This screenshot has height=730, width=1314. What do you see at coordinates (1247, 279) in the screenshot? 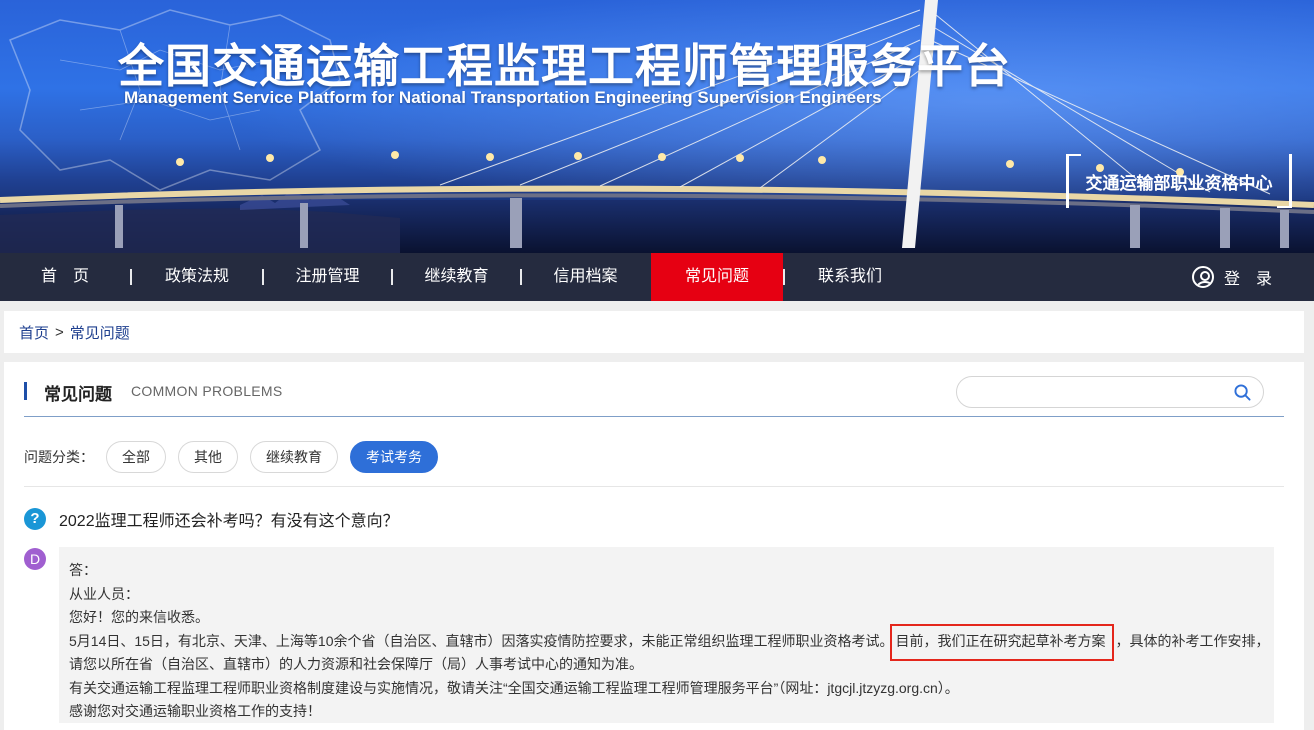
I see `login-label: 登 录` at bounding box center [1247, 279].